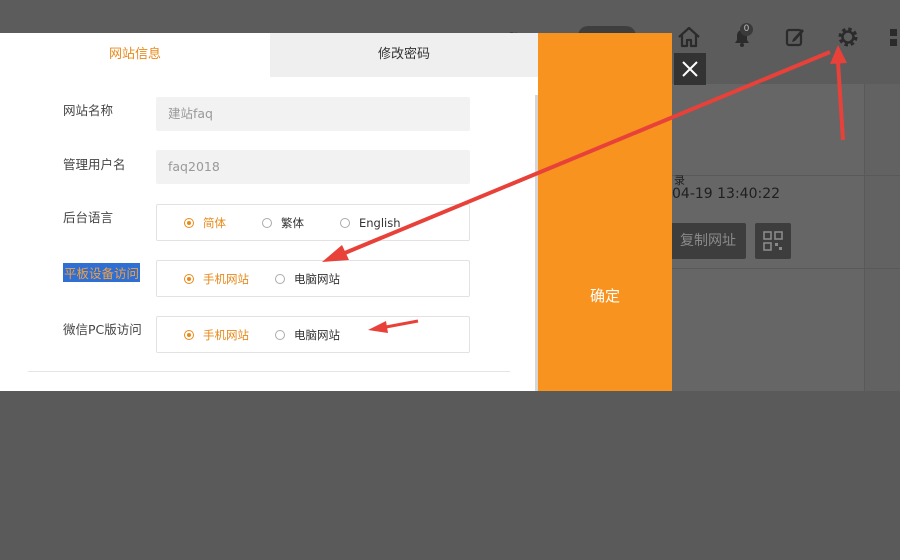  Describe the element at coordinates (313, 167) in the screenshot. I see `admin-name-input: faq2018` at that location.